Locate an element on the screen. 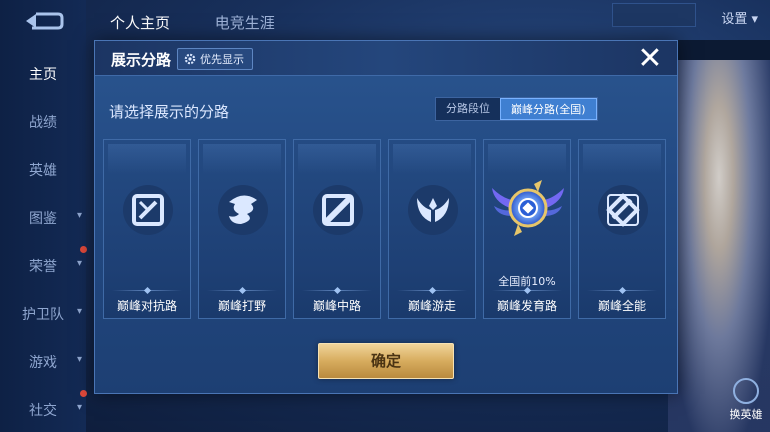 The width and height of the screenshot is (770, 432). card-label: 巅峰游走 is located at coordinates (431, 306).